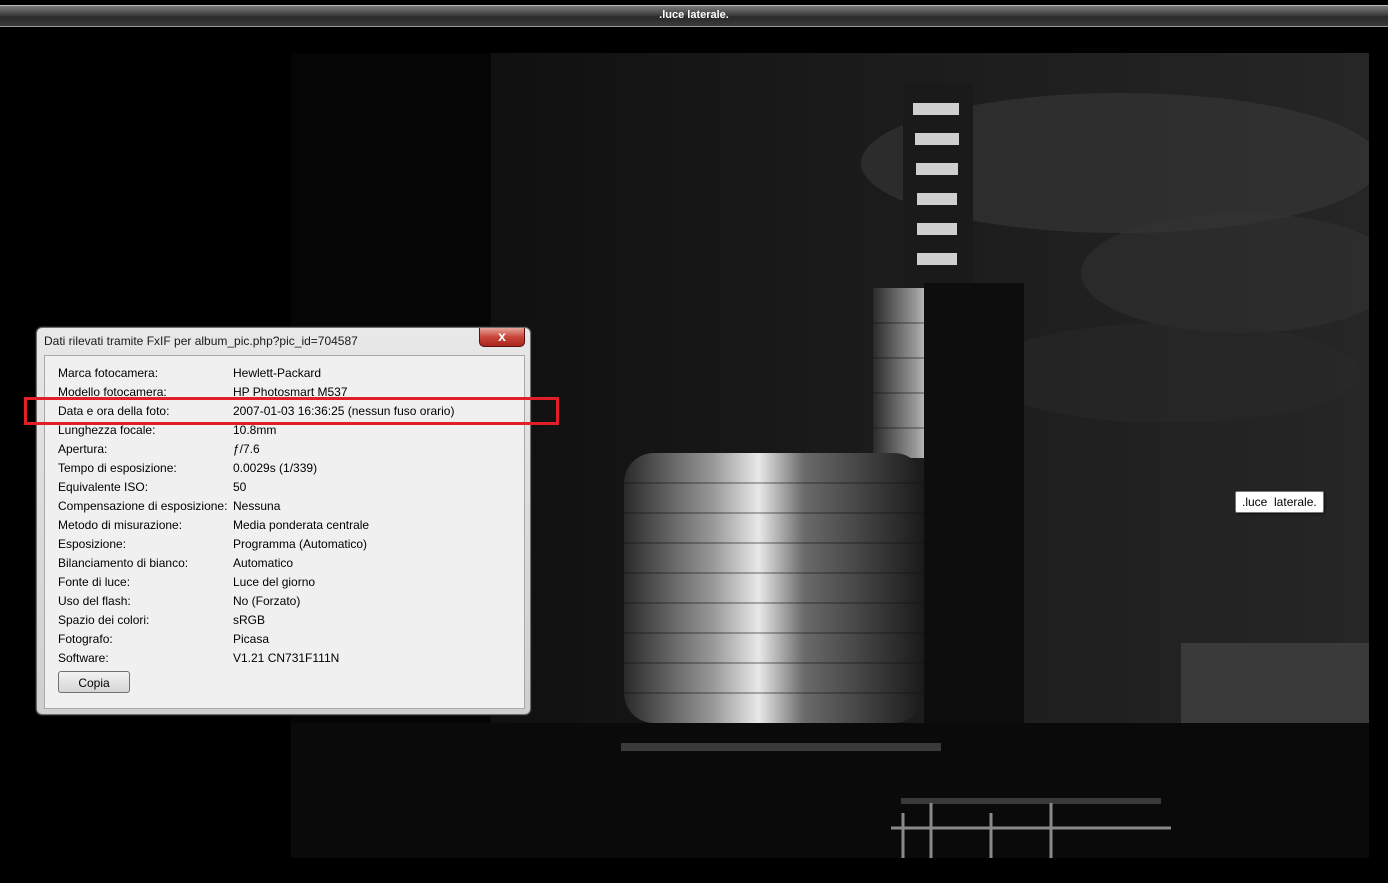  What do you see at coordinates (123, 563) in the screenshot?
I see `exif-label: Bilanciamento di bianco:` at bounding box center [123, 563].